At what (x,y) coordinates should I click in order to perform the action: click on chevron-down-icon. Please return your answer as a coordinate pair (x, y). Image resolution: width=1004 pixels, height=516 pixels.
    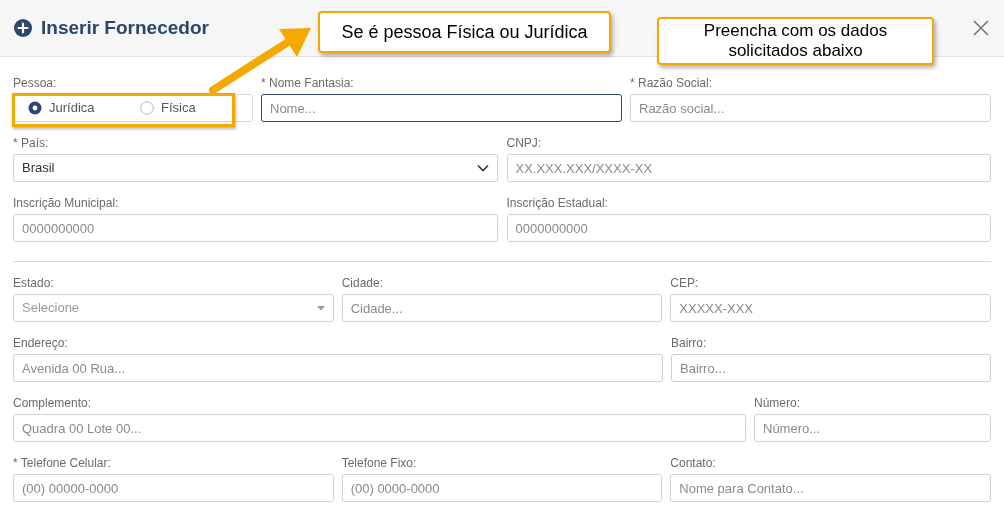
    Looking at the image, I should click on (482, 168).